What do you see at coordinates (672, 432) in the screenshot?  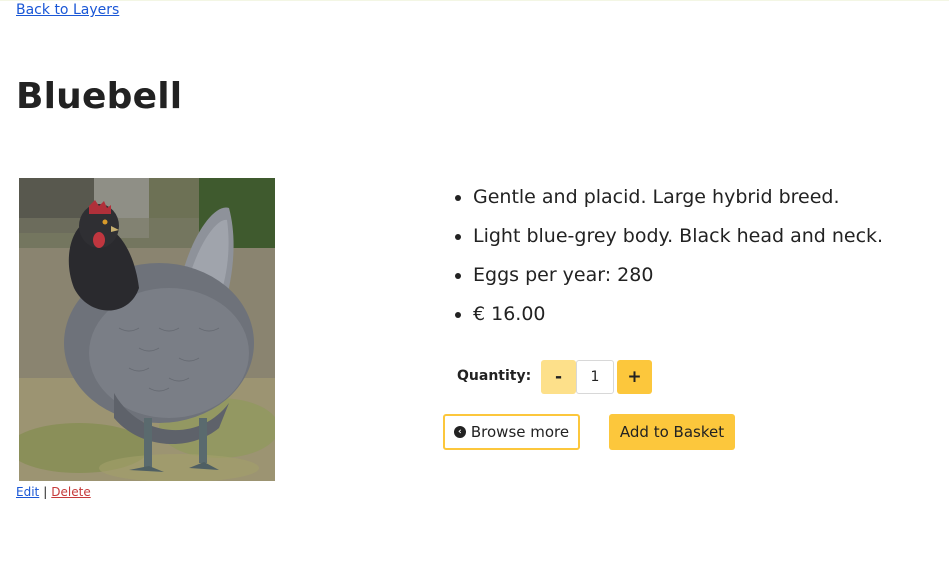 I see `add-to-basket-button: Add to Basket` at bounding box center [672, 432].